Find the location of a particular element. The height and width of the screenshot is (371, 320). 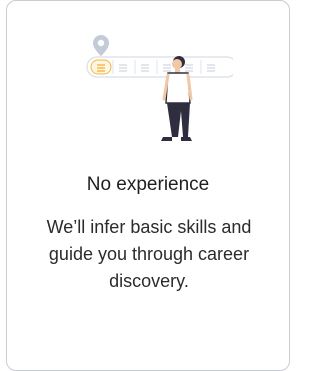

card-title: No experience is located at coordinates (148, 184).